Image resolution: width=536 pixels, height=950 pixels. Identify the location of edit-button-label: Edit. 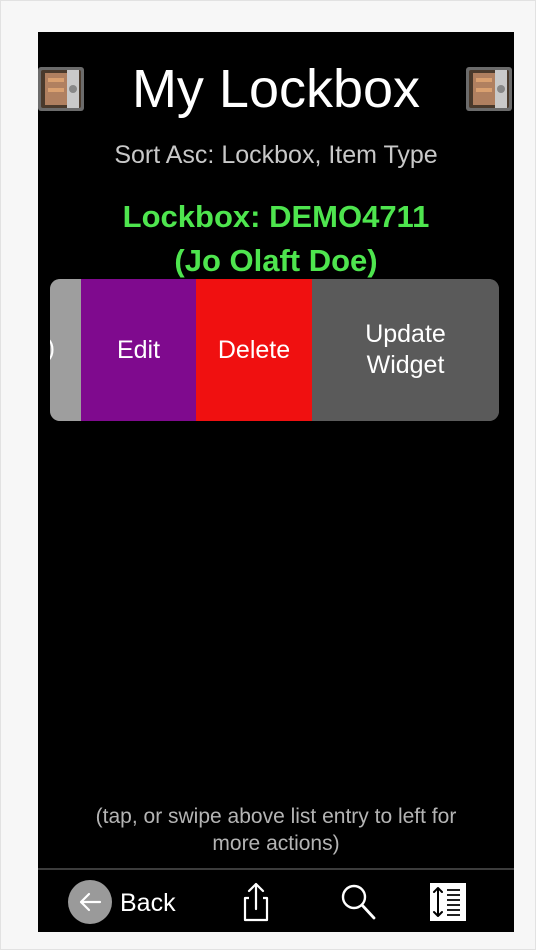
(138, 349).